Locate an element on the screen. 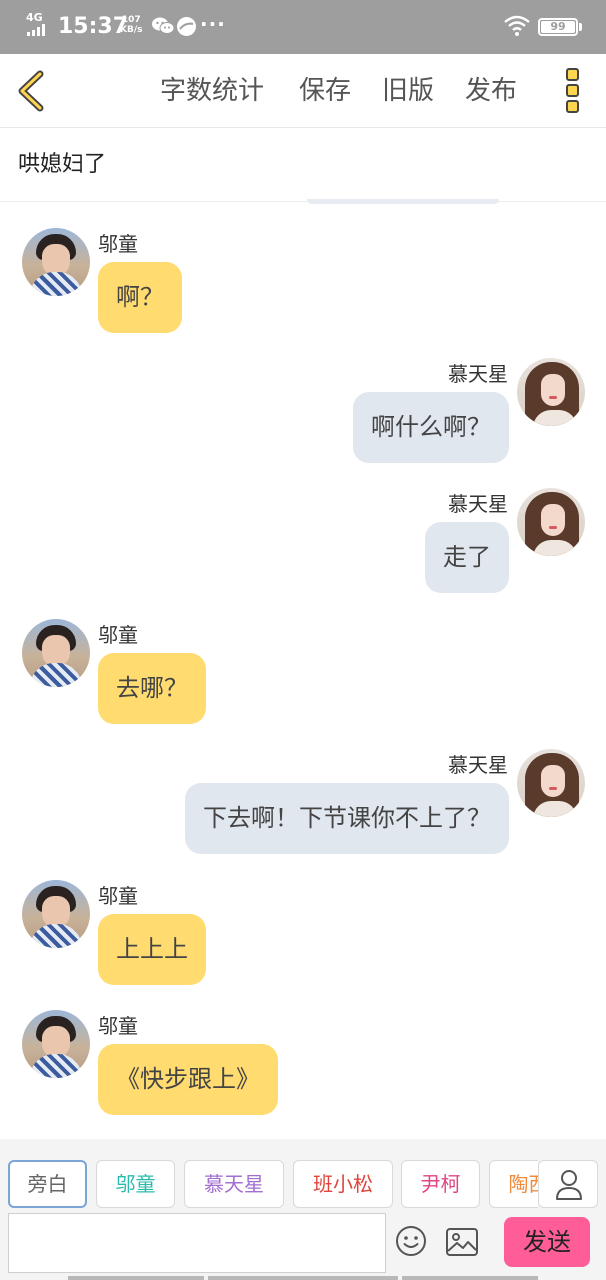 Image resolution: width=606 pixels, height=1280 pixels. image-icon is located at coordinates (462, 1242).